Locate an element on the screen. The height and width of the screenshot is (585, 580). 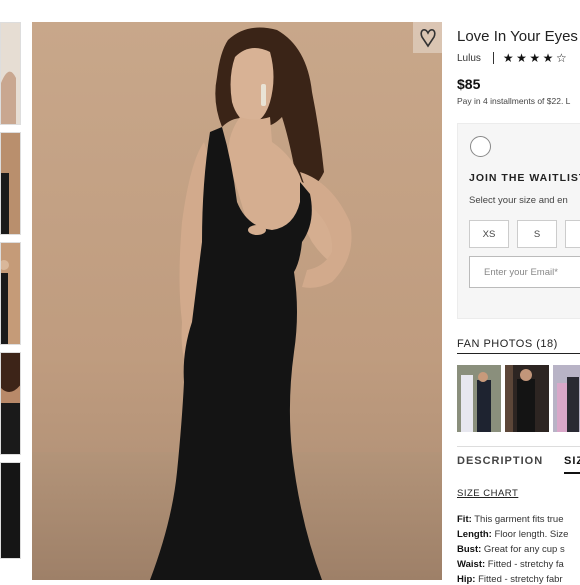
rating-stars: ★★★★☆ is located at coordinates (536, 58).